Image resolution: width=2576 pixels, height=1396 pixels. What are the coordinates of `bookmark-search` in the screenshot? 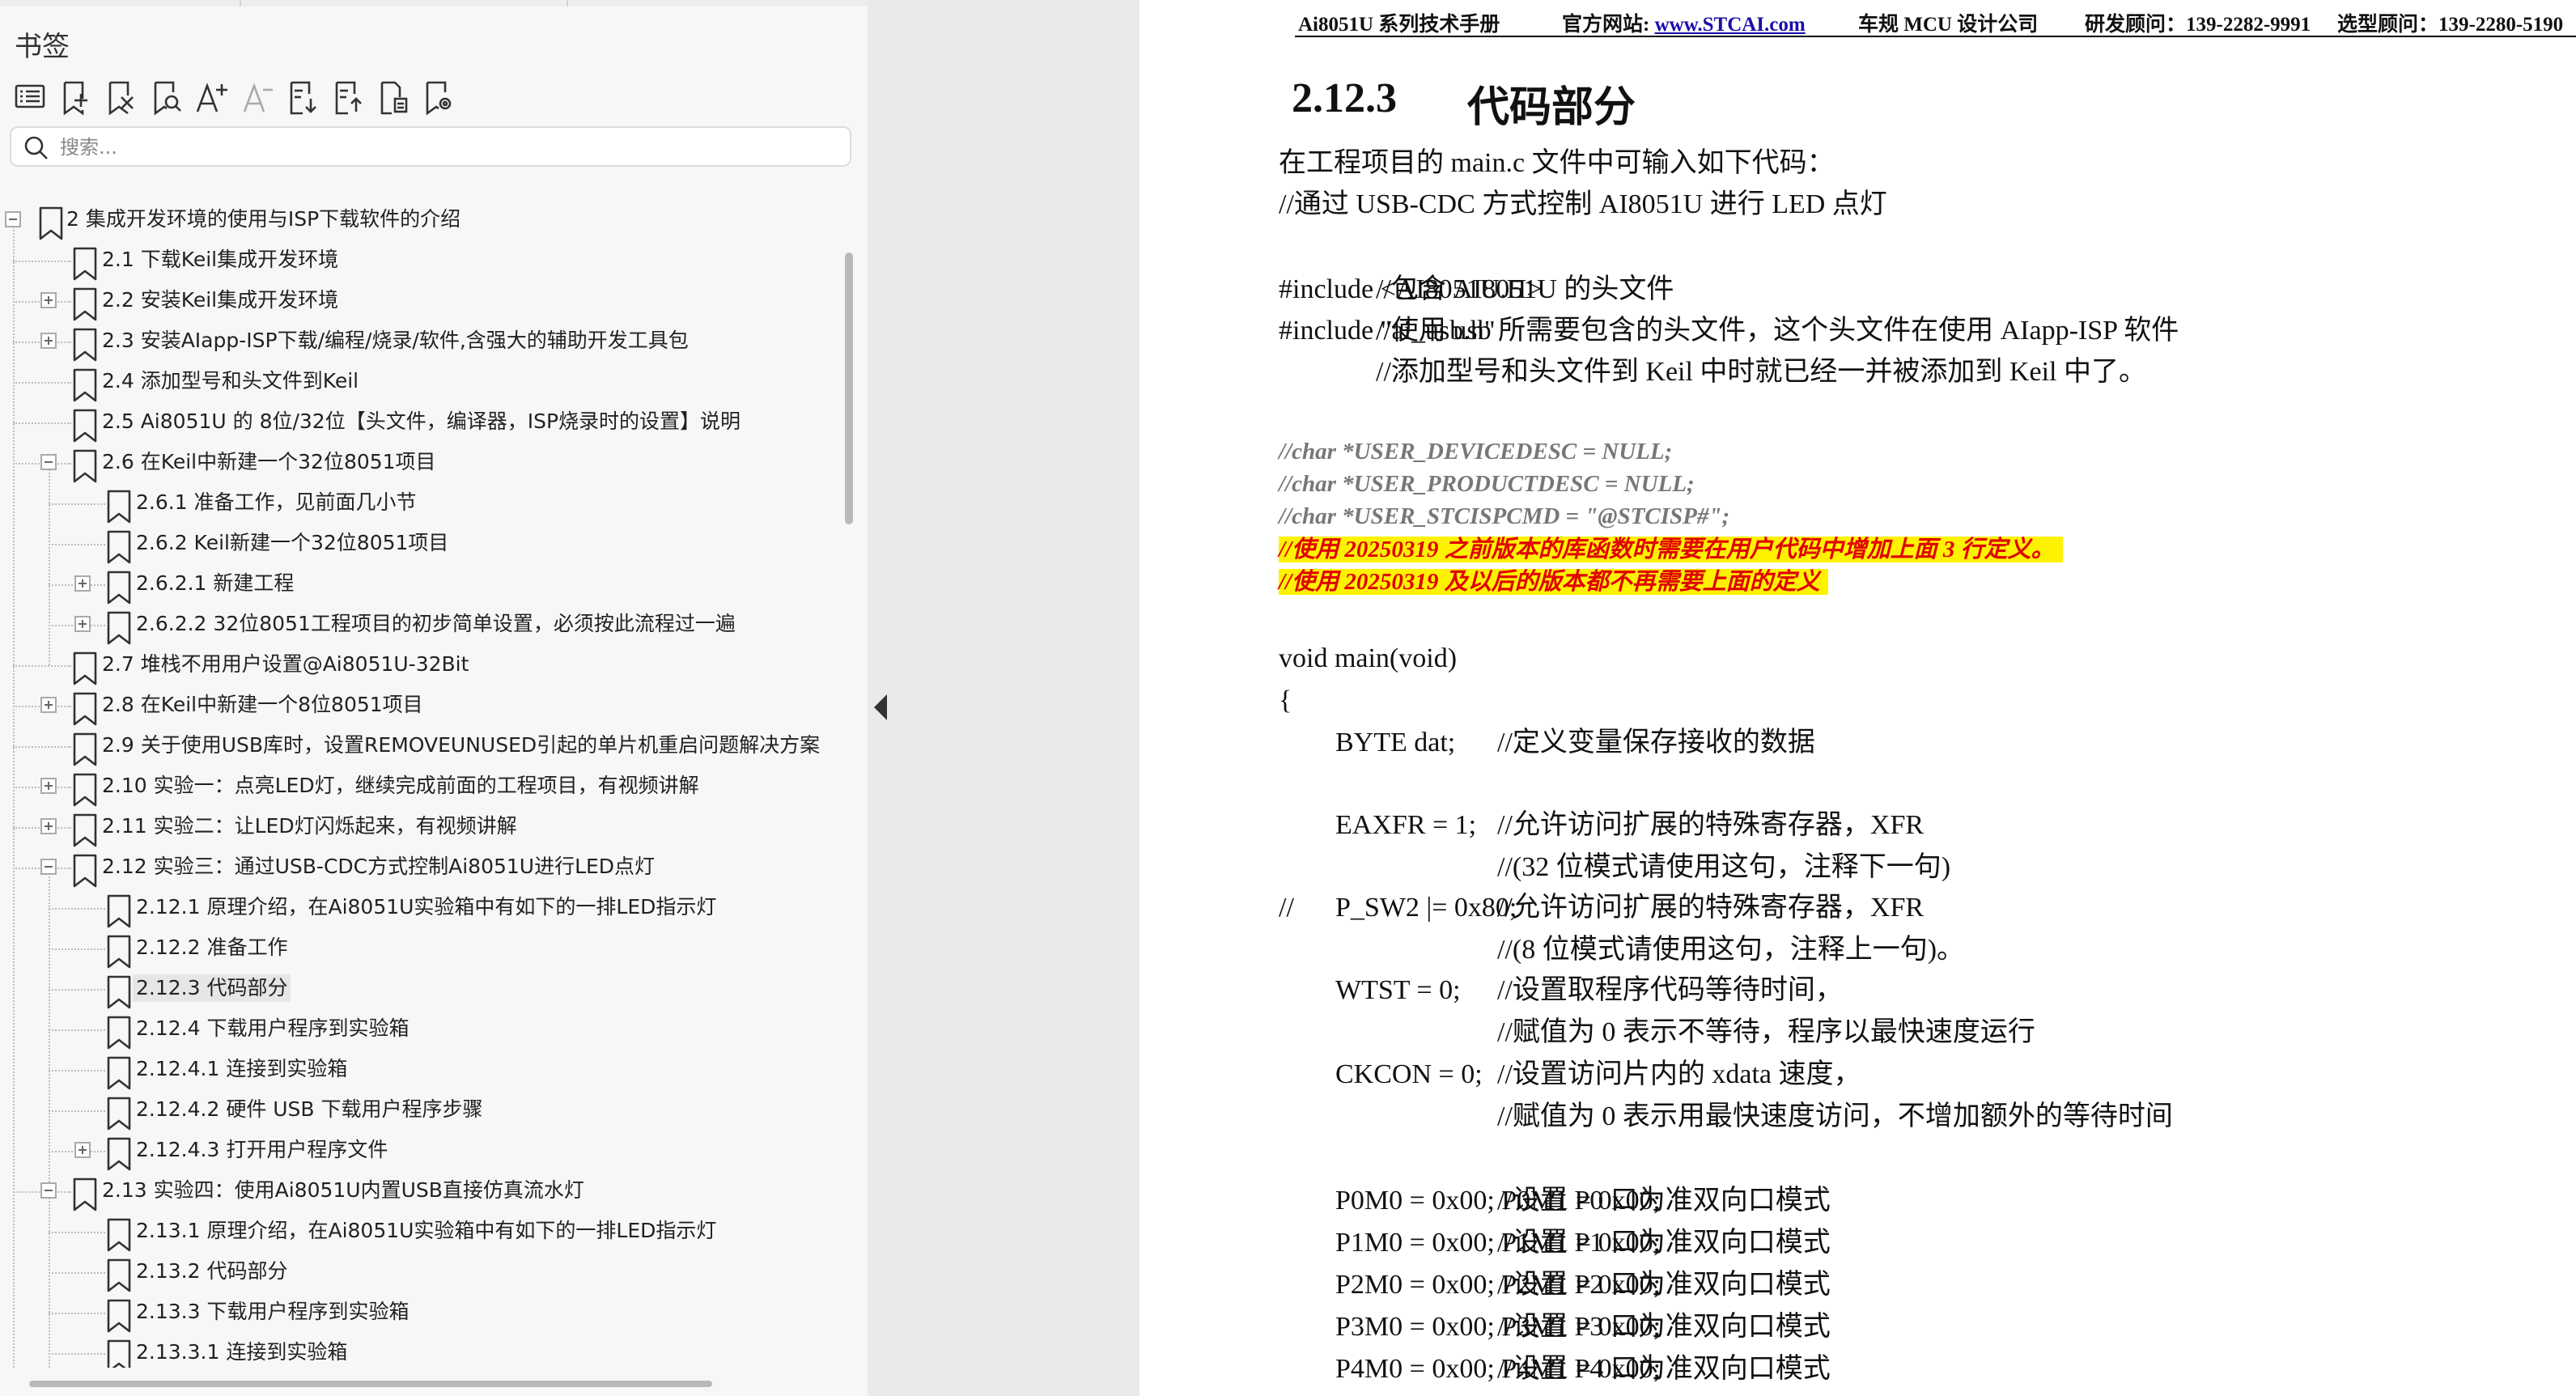 It's located at (430, 146).